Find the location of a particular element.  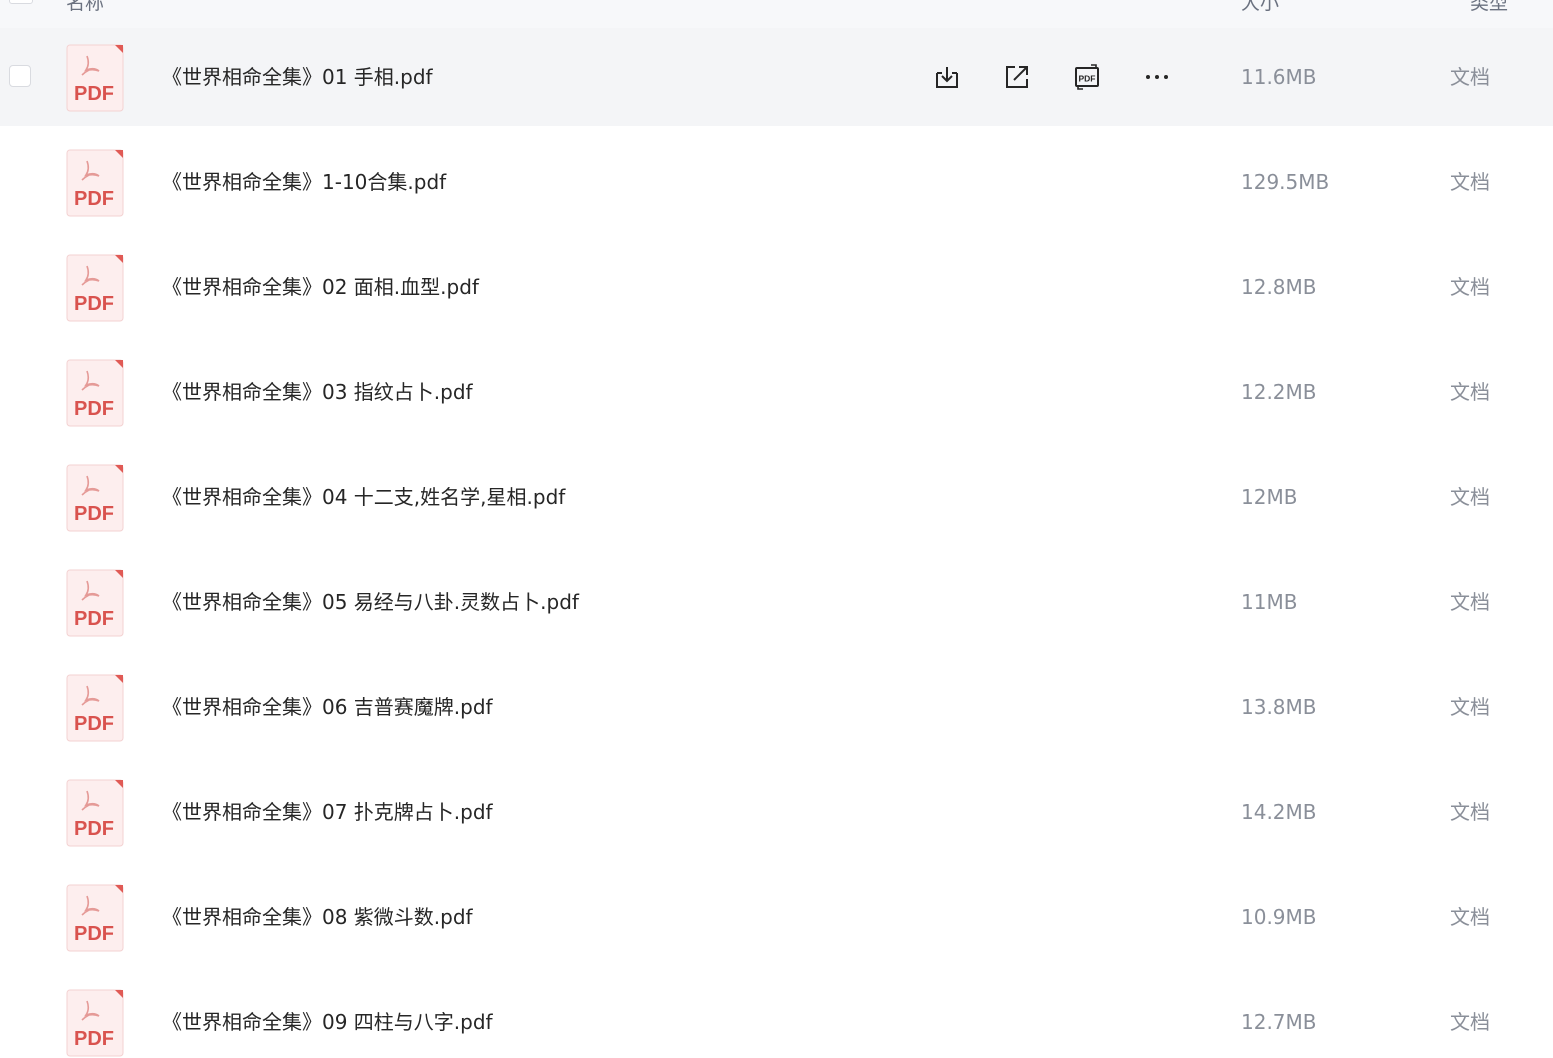

file-name: 《世界相命全集》02 面相.血型.pdf is located at coordinates (320, 287).